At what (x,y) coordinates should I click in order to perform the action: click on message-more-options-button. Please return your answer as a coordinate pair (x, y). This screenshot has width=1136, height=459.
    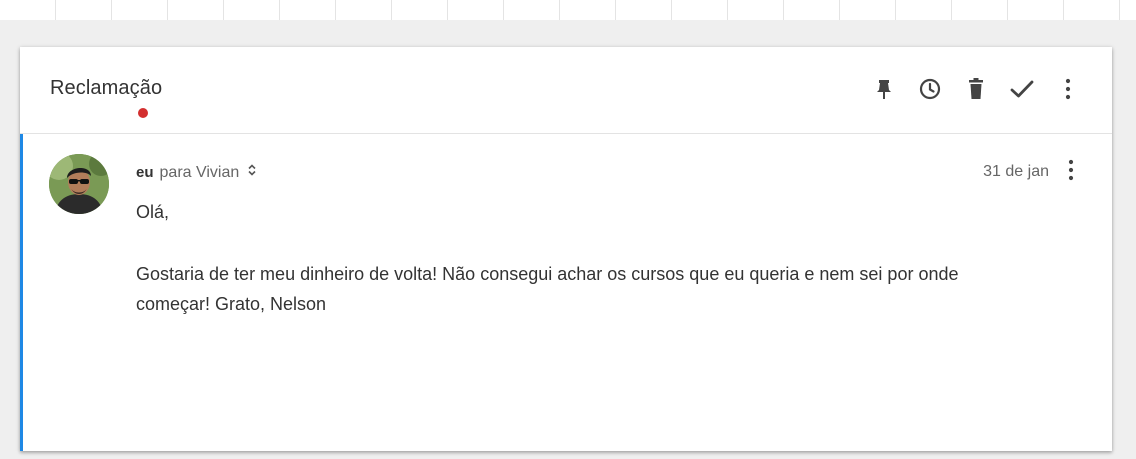
    Looking at the image, I should click on (1071, 172).